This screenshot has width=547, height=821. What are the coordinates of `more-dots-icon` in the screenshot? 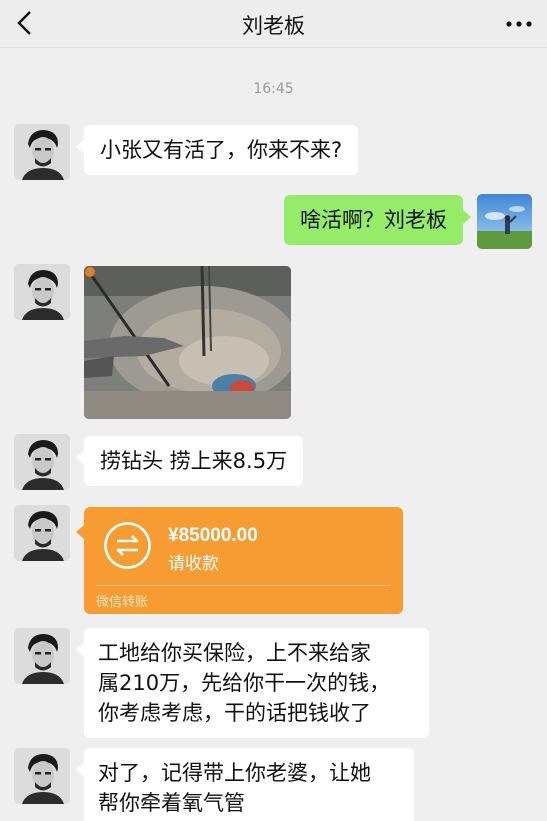 It's located at (519, 24).